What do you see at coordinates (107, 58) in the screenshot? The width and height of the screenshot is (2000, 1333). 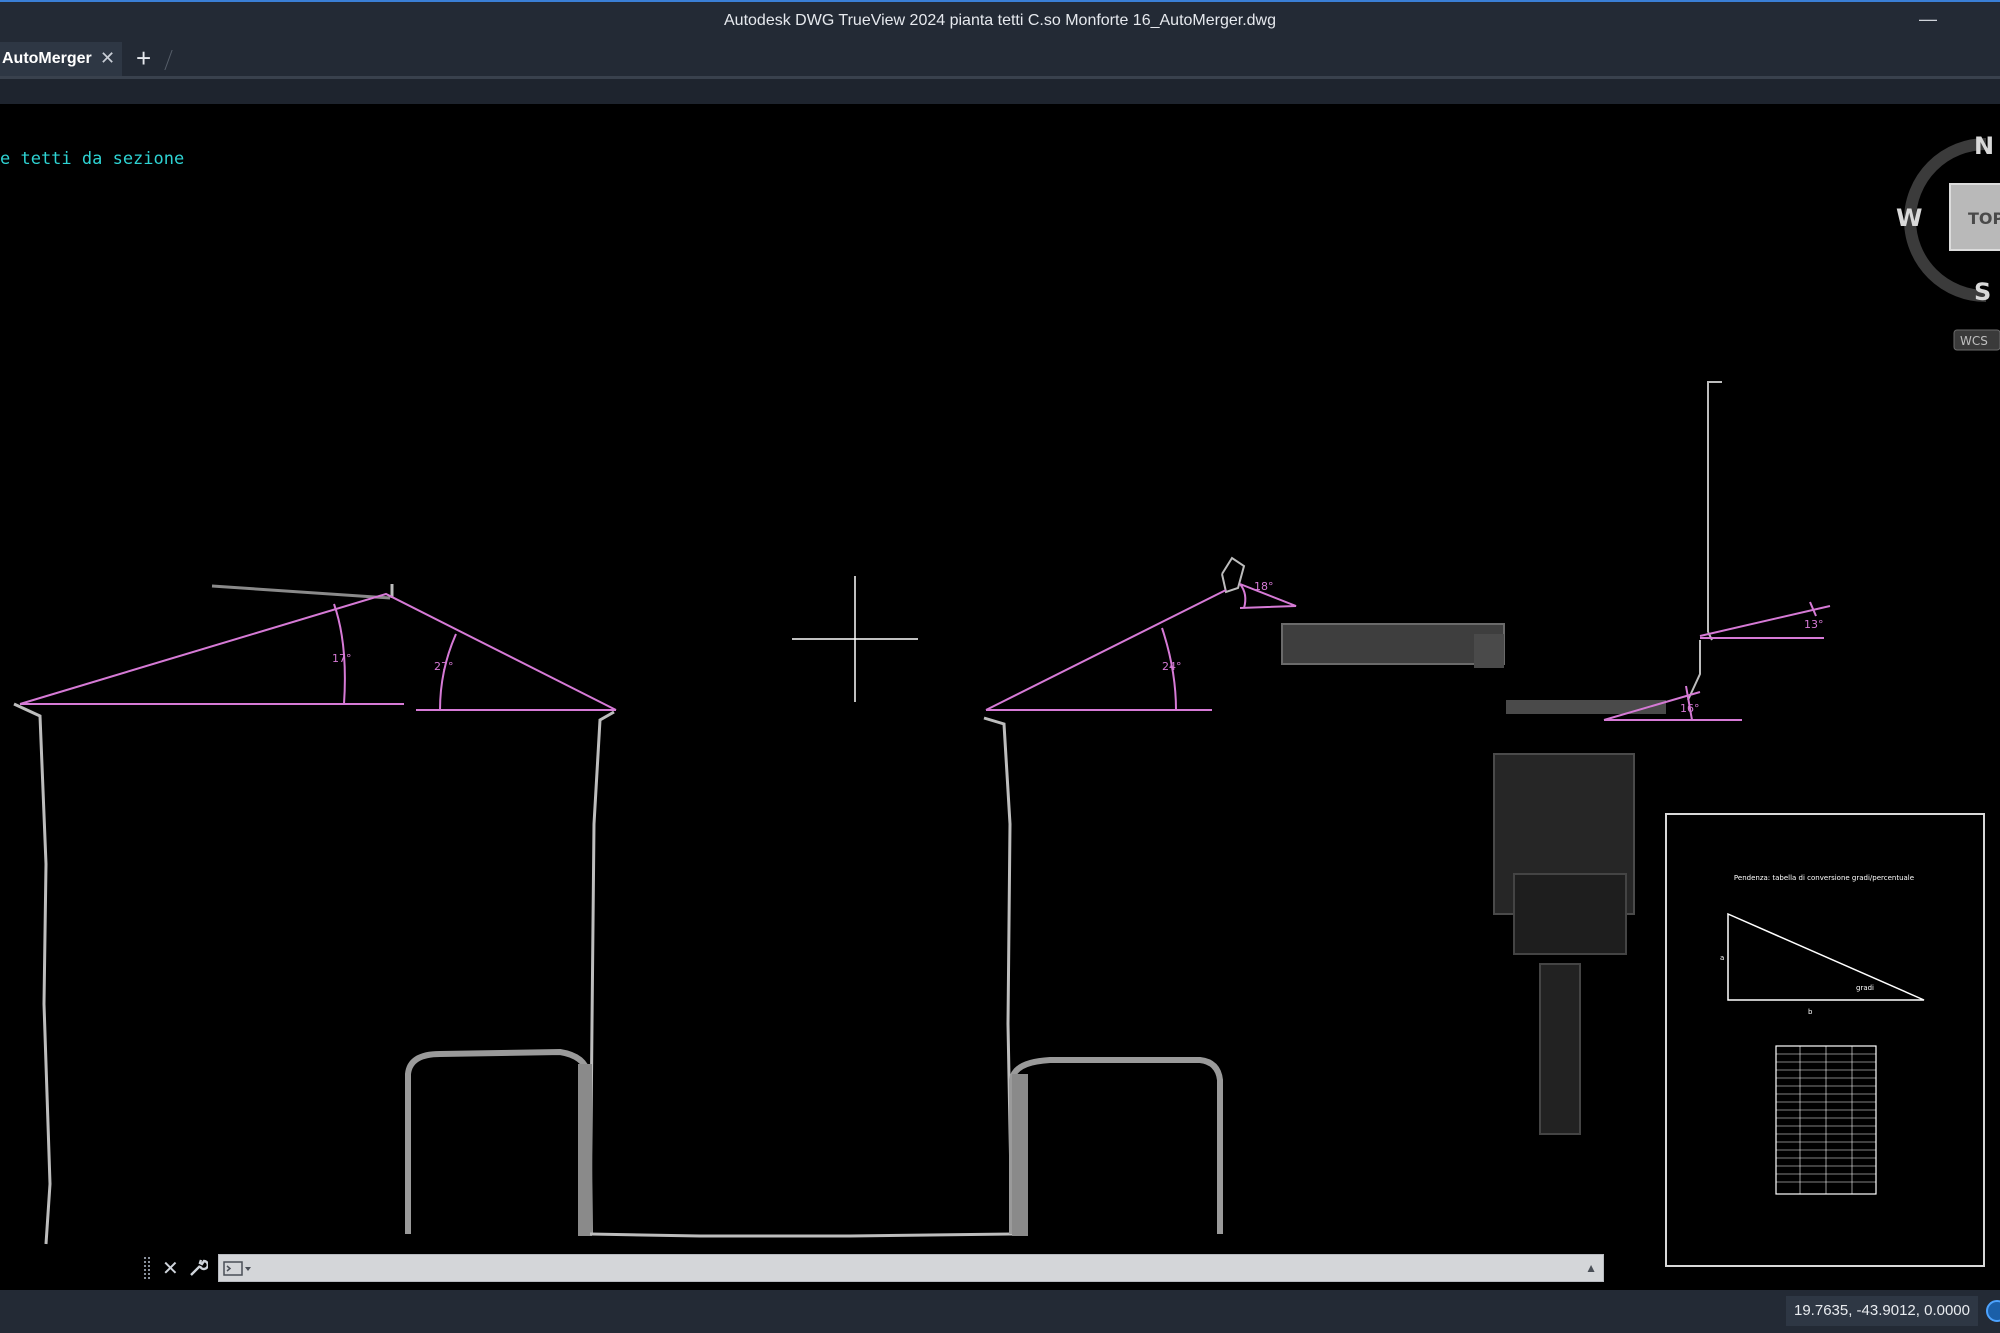 I see `tab-close-icon: ✕` at bounding box center [107, 58].